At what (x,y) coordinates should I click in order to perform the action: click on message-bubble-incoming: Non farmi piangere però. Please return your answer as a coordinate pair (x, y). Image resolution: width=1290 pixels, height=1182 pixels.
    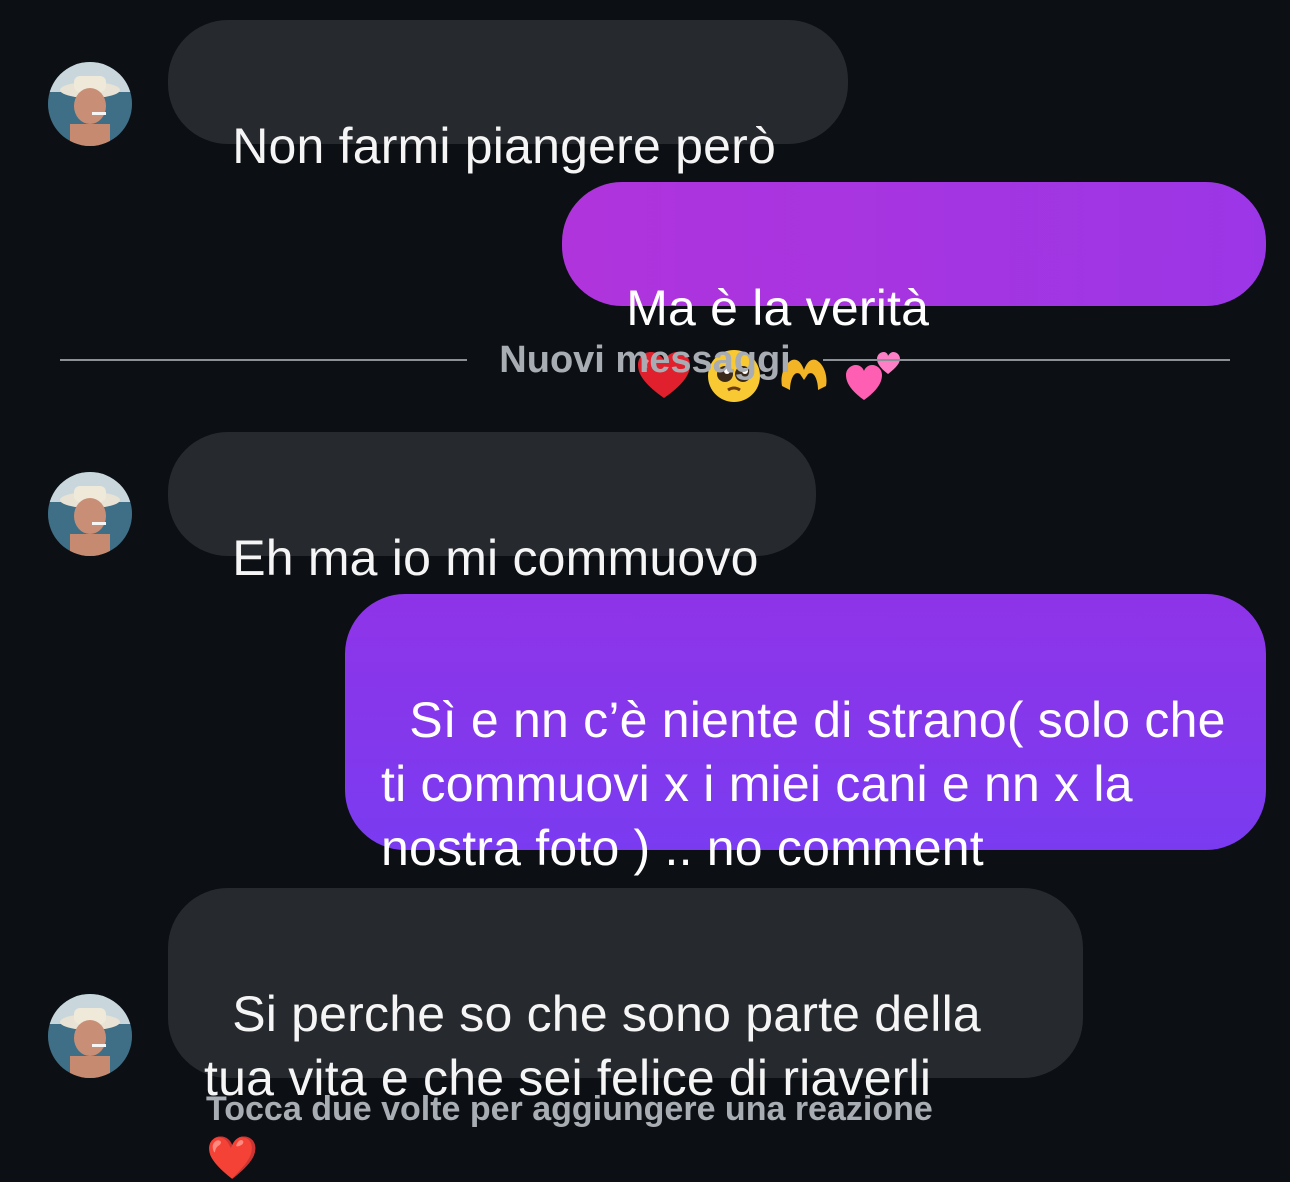
    Looking at the image, I should click on (508, 97).